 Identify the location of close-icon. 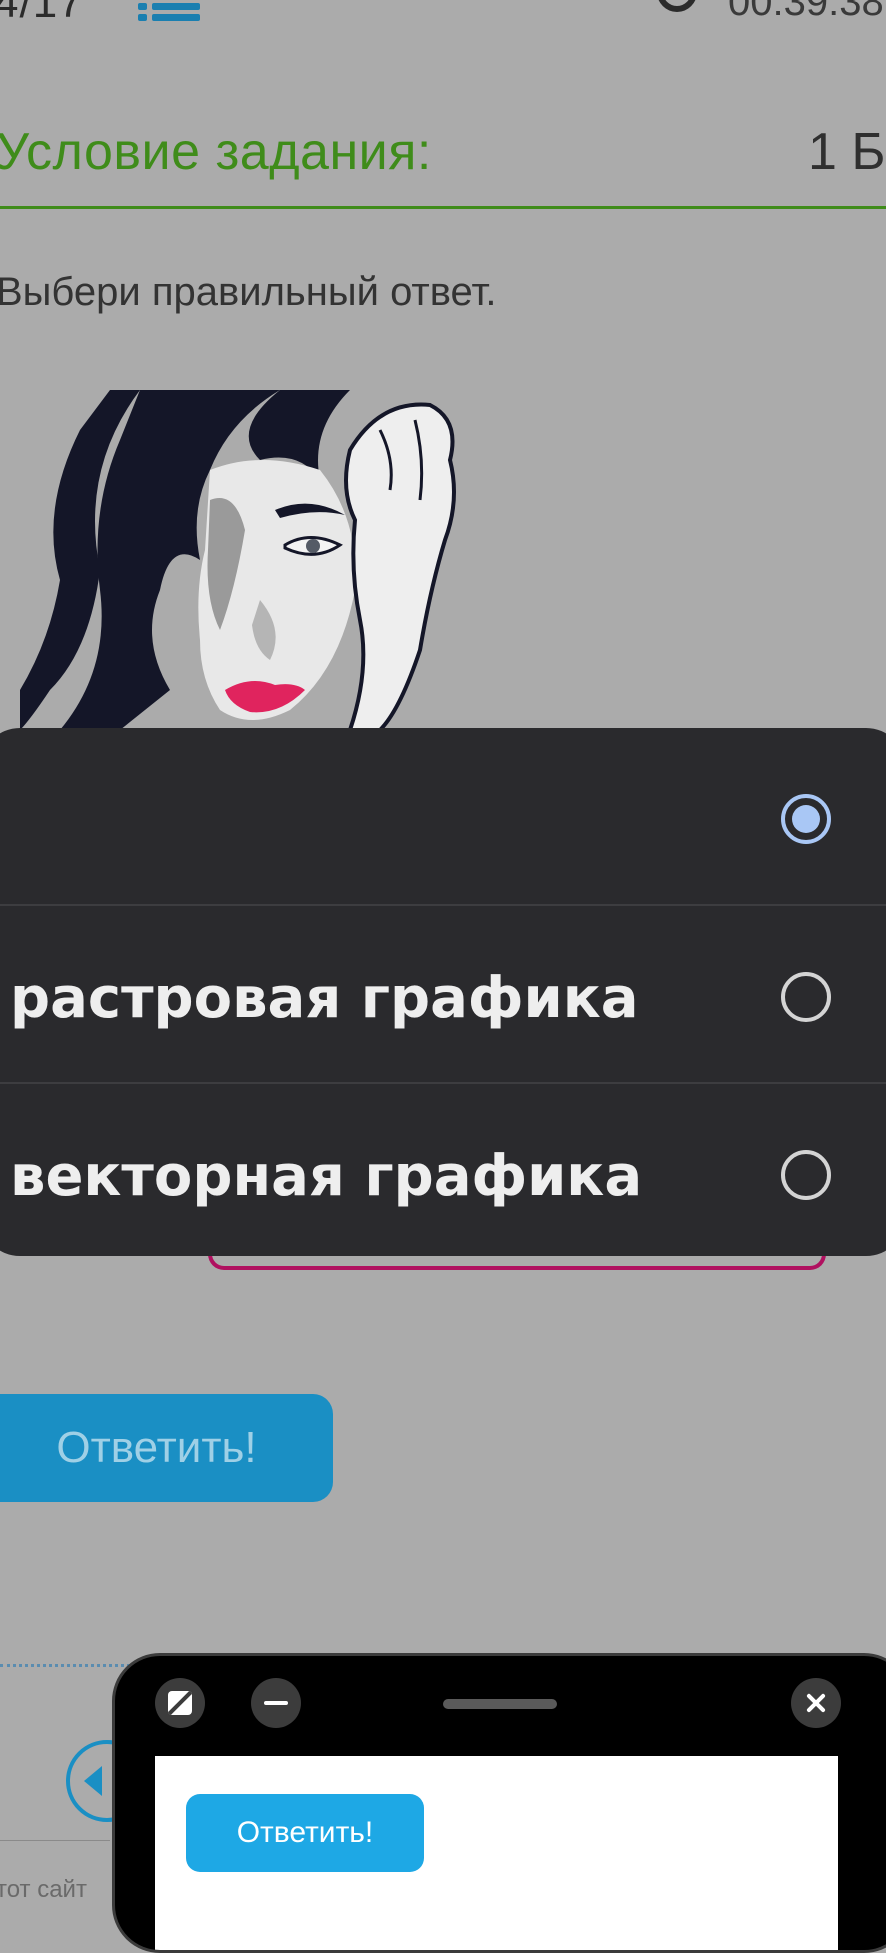
(816, 1703).